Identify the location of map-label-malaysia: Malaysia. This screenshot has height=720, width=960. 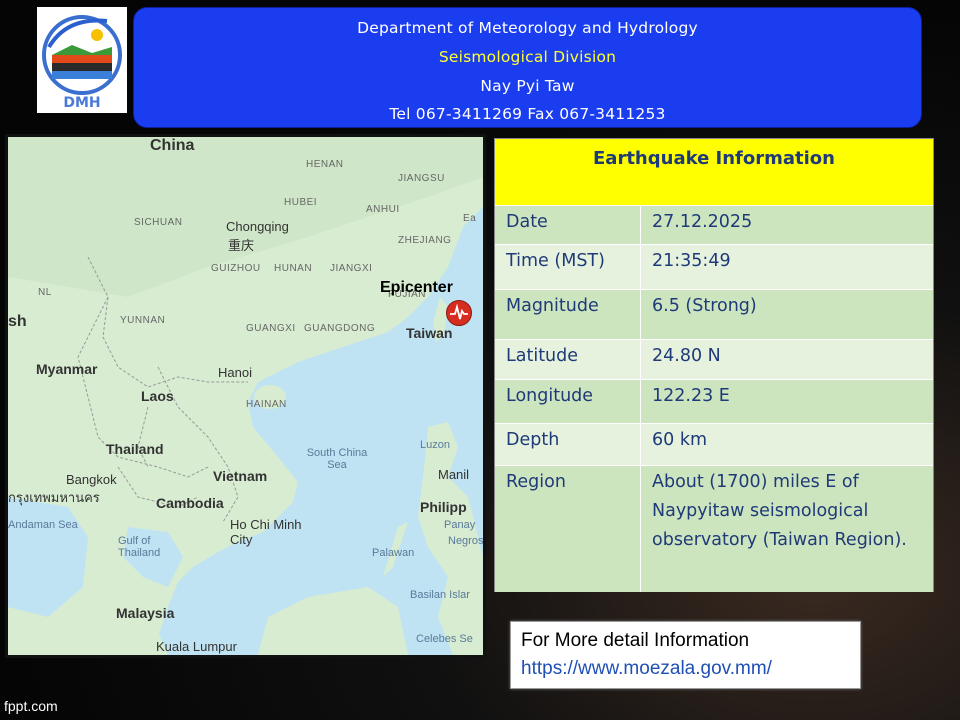
(145, 613).